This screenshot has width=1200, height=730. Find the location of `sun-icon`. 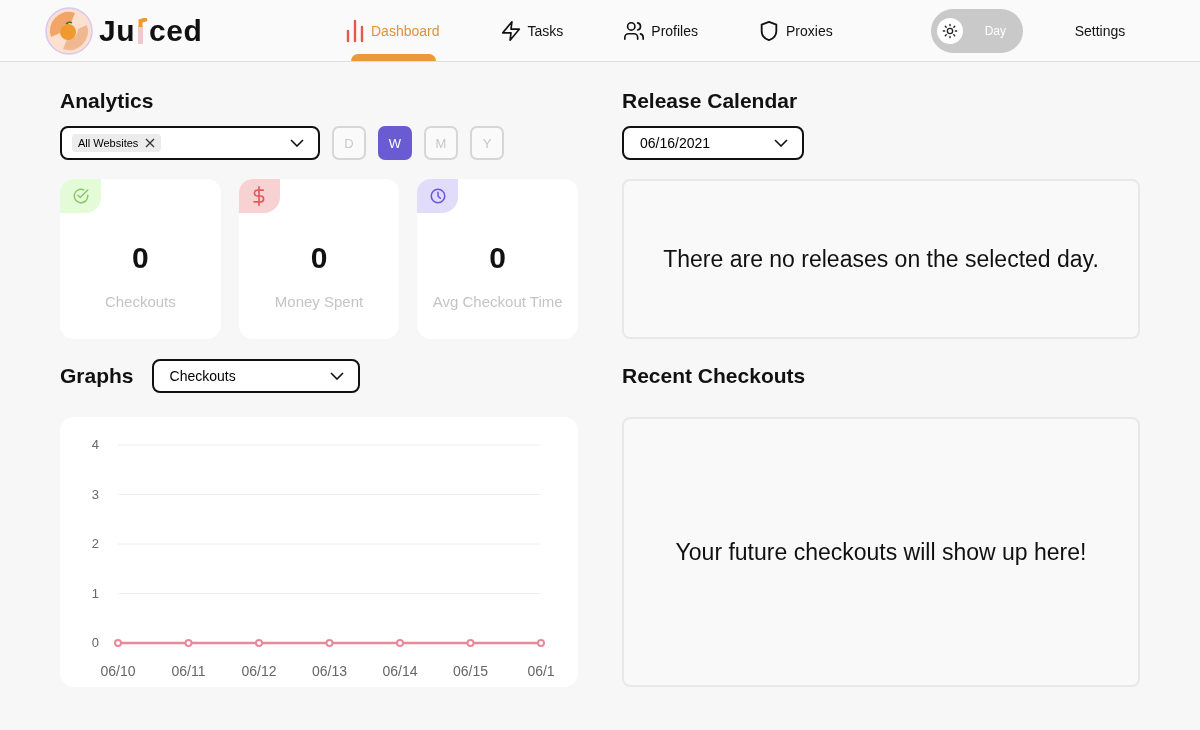

sun-icon is located at coordinates (949, 30).